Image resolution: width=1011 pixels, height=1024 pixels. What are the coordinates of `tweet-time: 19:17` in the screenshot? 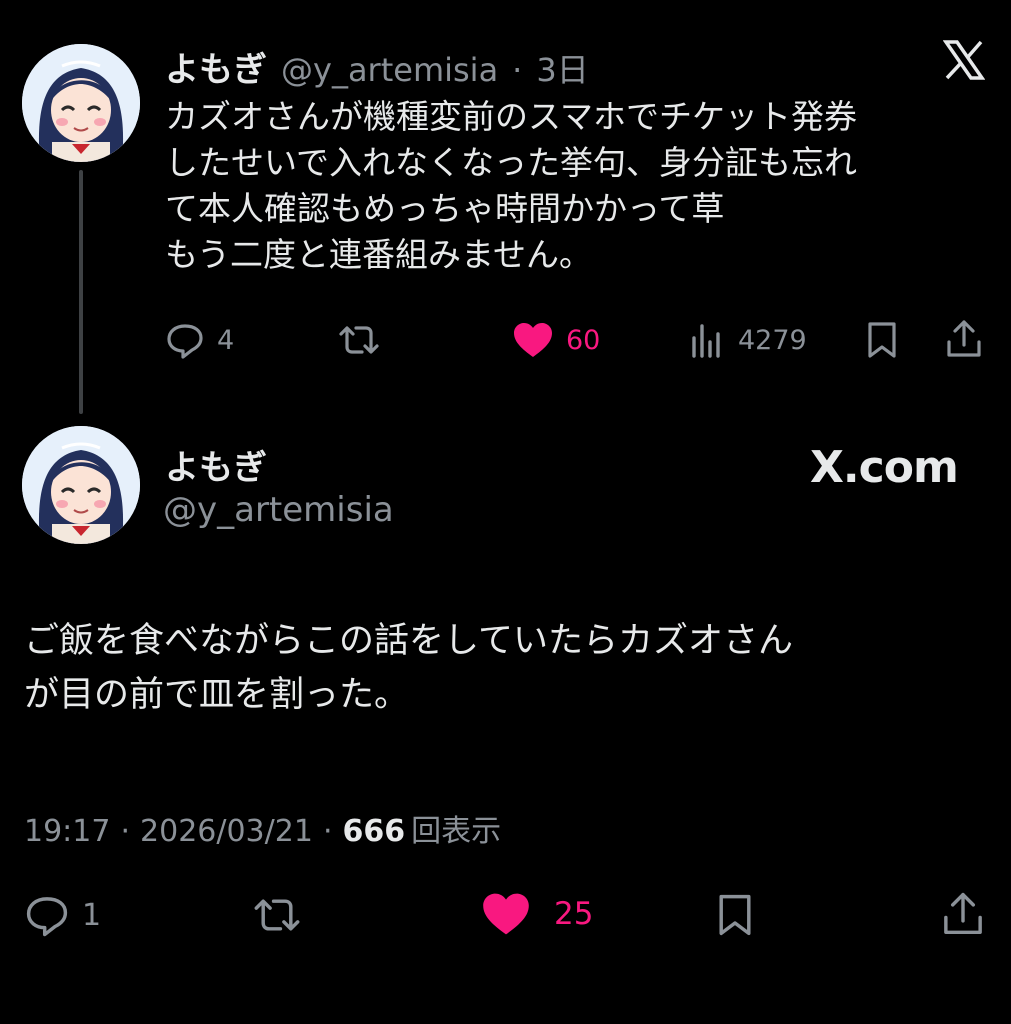 It's located at (67, 831).